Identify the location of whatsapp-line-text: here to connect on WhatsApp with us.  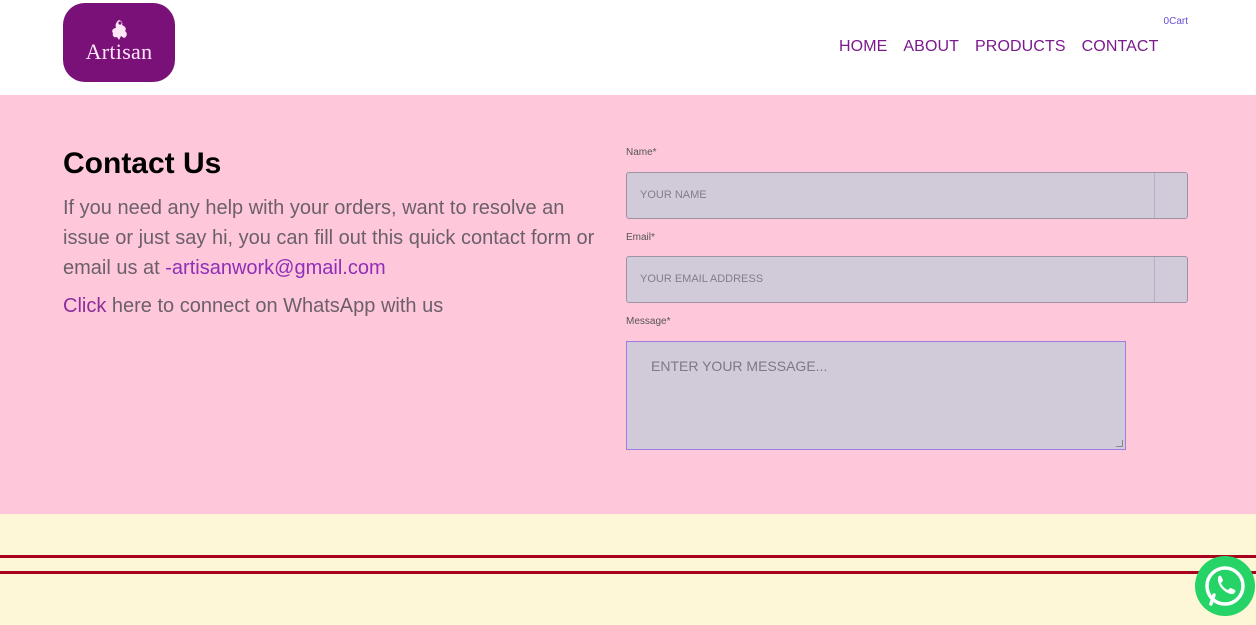
(275, 306).